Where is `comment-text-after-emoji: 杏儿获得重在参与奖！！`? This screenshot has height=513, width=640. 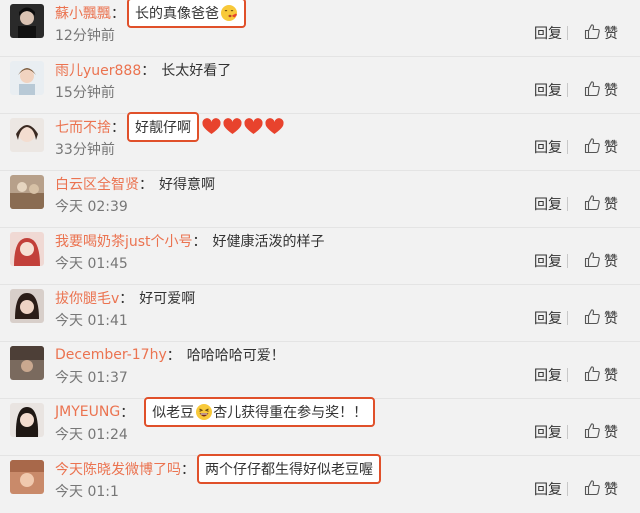
comment-text-after-emoji: 杏儿获得重在参与奖！！ is located at coordinates (290, 413).